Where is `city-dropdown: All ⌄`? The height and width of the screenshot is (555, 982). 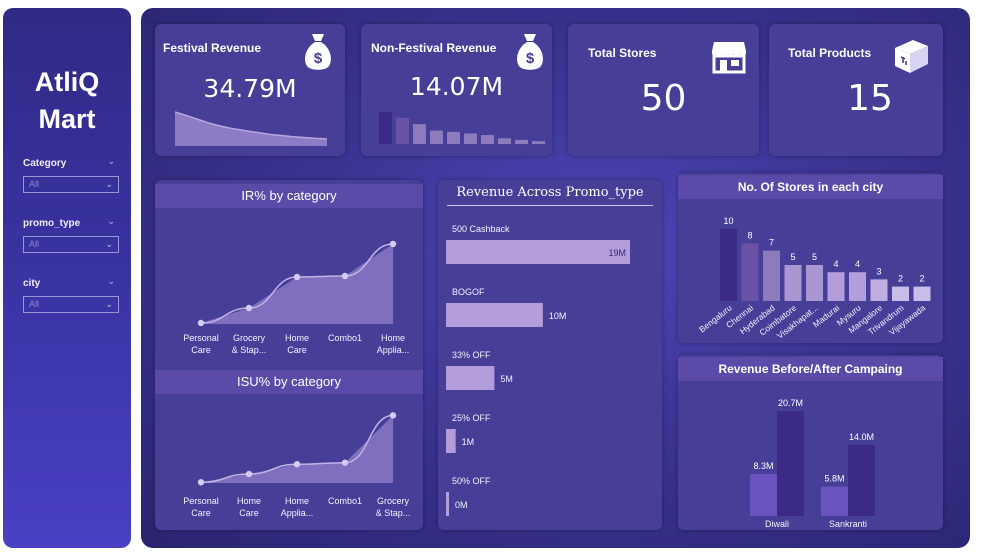
city-dropdown: All ⌄ is located at coordinates (71, 304).